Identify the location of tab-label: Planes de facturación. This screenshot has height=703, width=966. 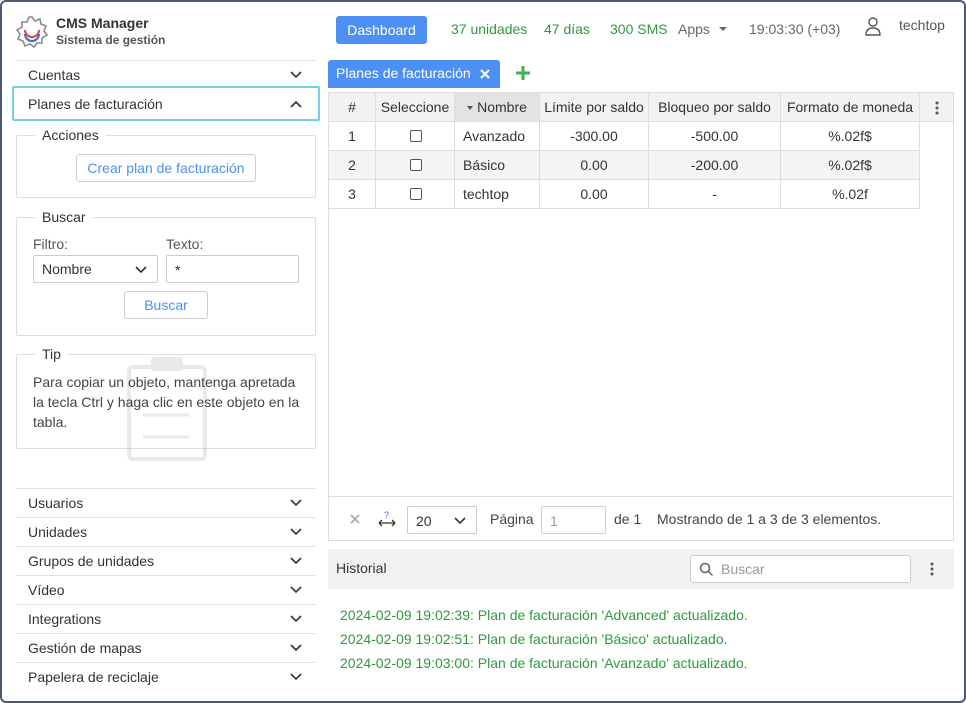
(403, 73).